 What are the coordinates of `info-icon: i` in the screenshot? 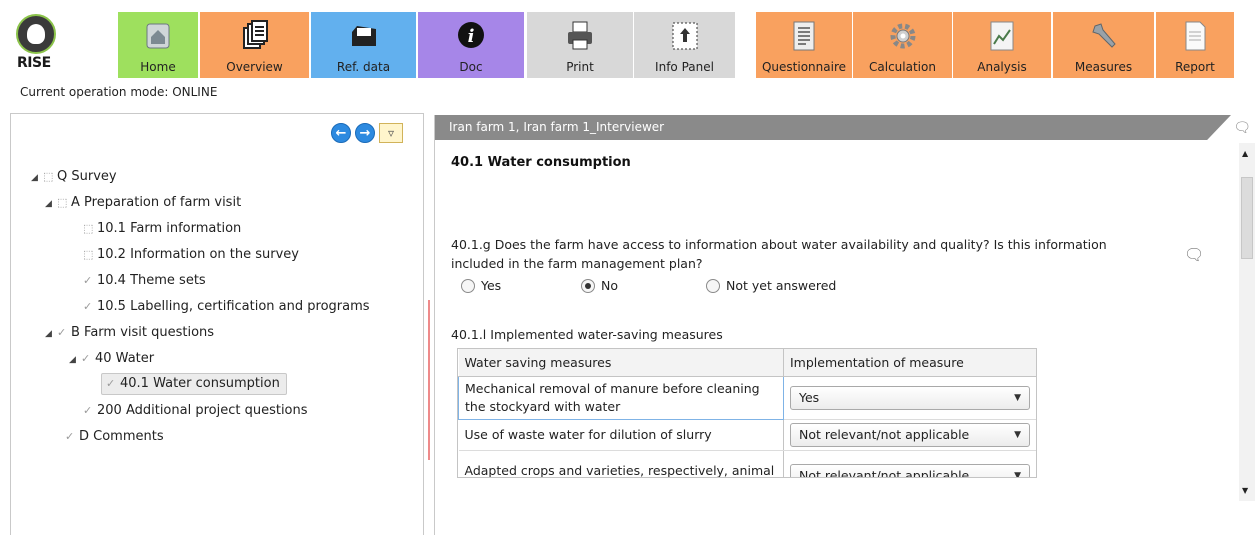 It's located at (471, 35).